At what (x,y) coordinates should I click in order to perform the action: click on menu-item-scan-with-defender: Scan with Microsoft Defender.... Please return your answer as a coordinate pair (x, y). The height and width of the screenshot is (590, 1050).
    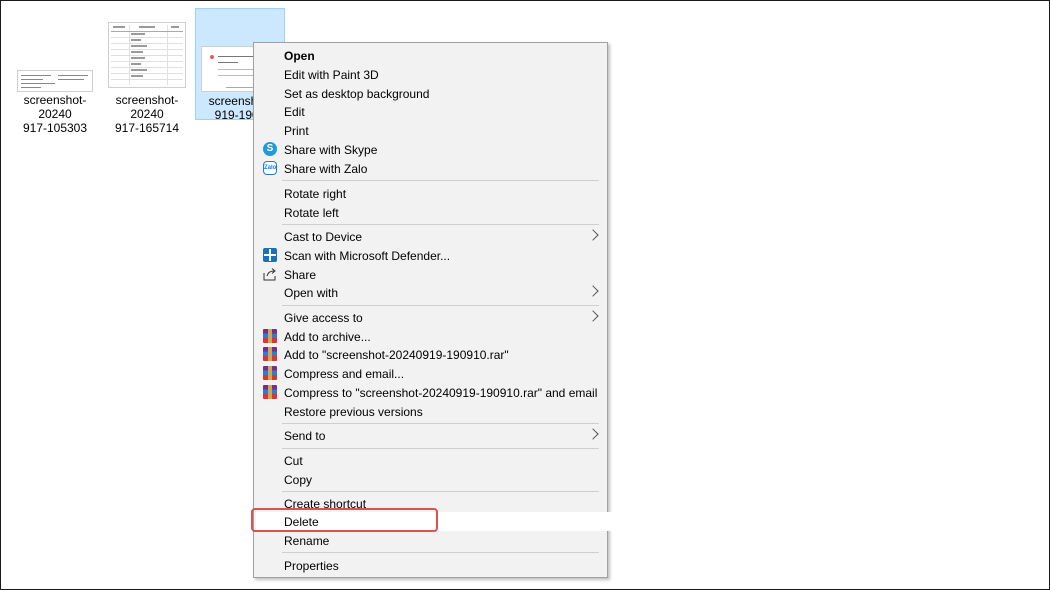
    Looking at the image, I should click on (430, 255).